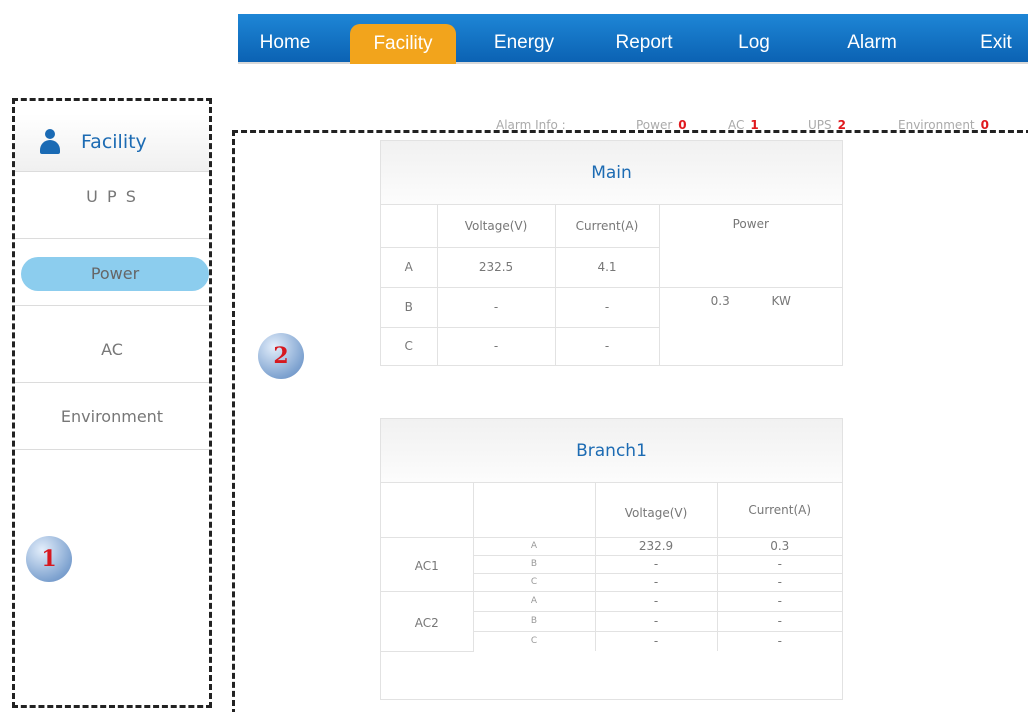 This screenshot has height=712, width=1028. What do you see at coordinates (996, 39) in the screenshot?
I see `nav-exit: Exit` at bounding box center [996, 39].